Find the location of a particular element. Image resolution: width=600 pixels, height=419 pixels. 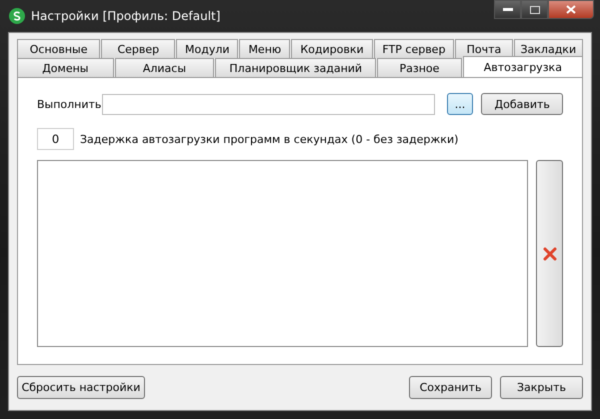

save-button: Сохранить is located at coordinates (450, 387).